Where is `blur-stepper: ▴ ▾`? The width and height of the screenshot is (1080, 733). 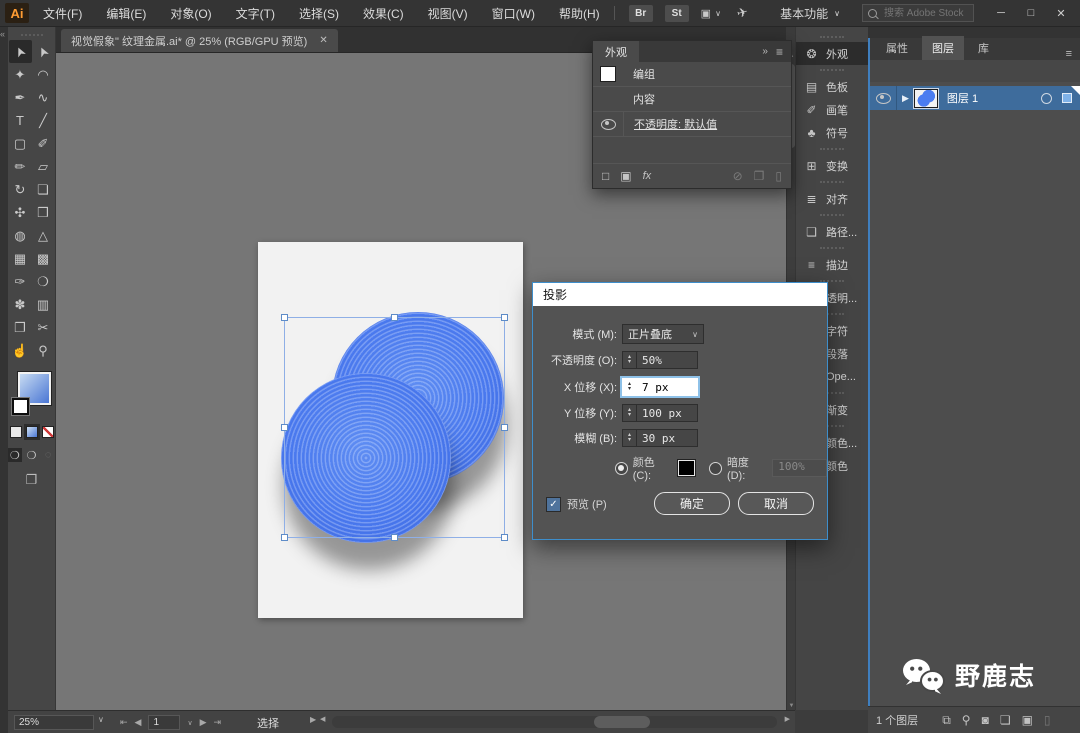 blur-stepper: ▴ ▾ is located at coordinates (629, 438).